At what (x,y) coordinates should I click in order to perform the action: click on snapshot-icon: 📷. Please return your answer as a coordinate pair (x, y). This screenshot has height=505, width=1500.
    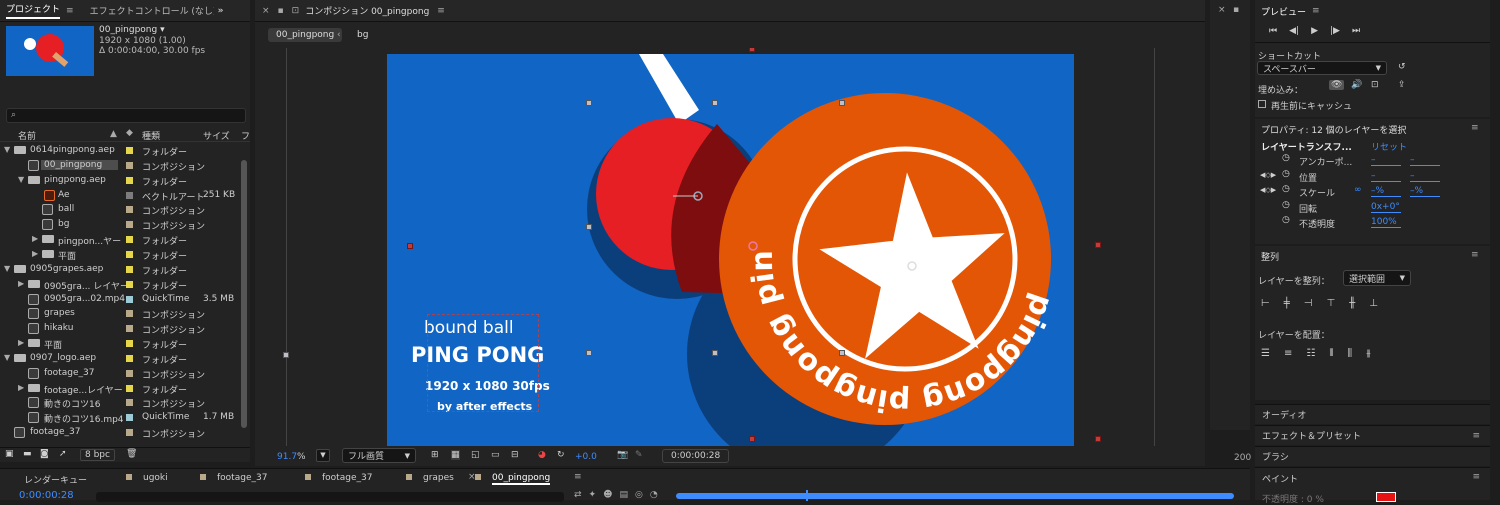
    Looking at the image, I should click on (622, 455).